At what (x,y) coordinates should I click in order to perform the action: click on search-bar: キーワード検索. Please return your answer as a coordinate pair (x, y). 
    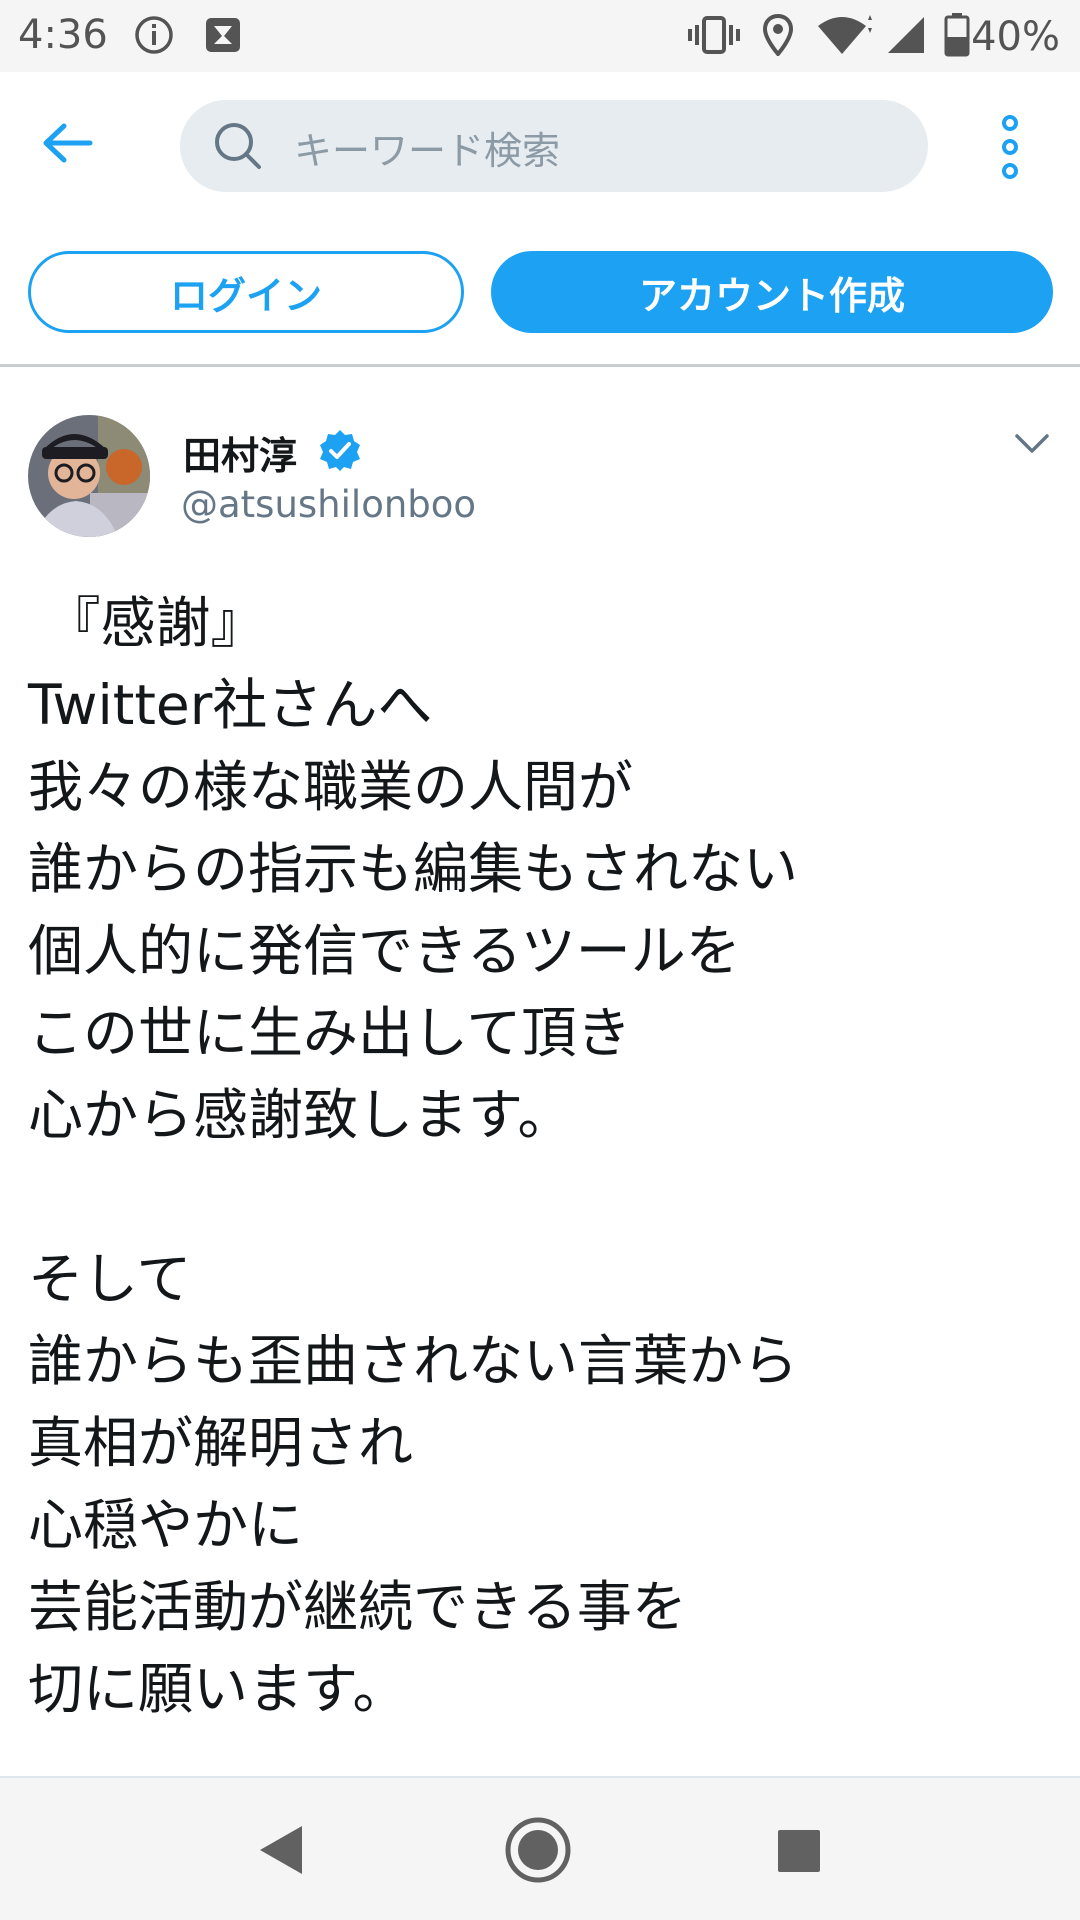
    Looking at the image, I should click on (554, 146).